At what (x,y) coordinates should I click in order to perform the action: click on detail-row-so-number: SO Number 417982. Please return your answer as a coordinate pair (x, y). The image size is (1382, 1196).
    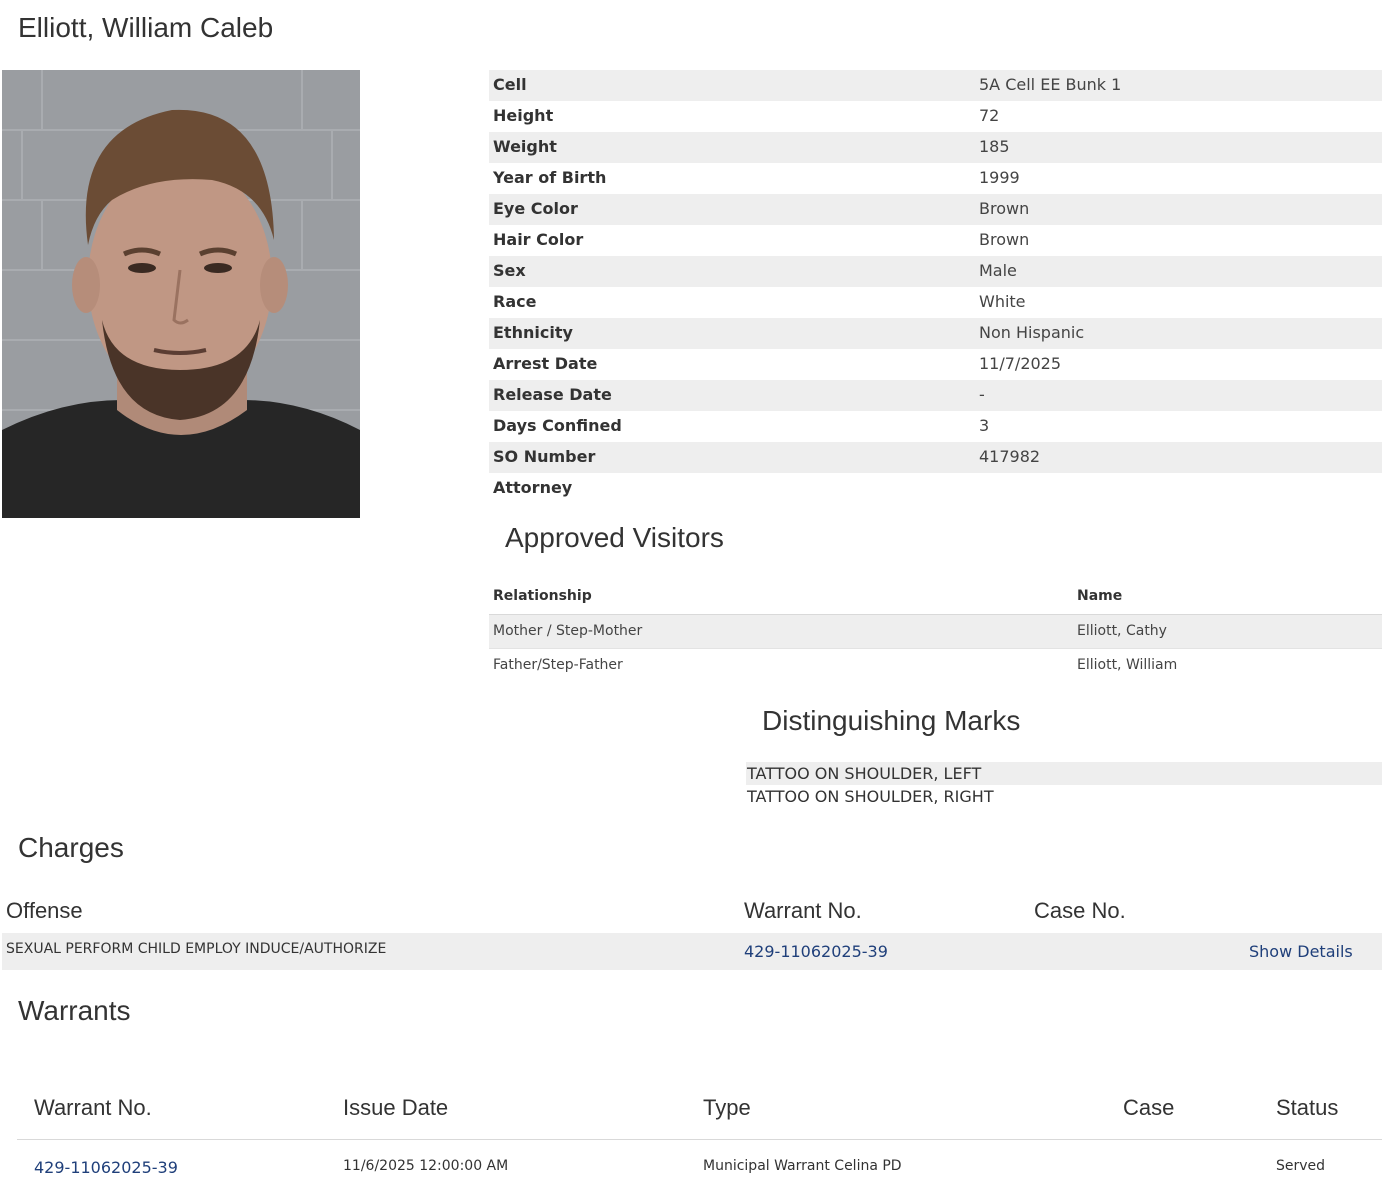
    Looking at the image, I should click on (935, 457).